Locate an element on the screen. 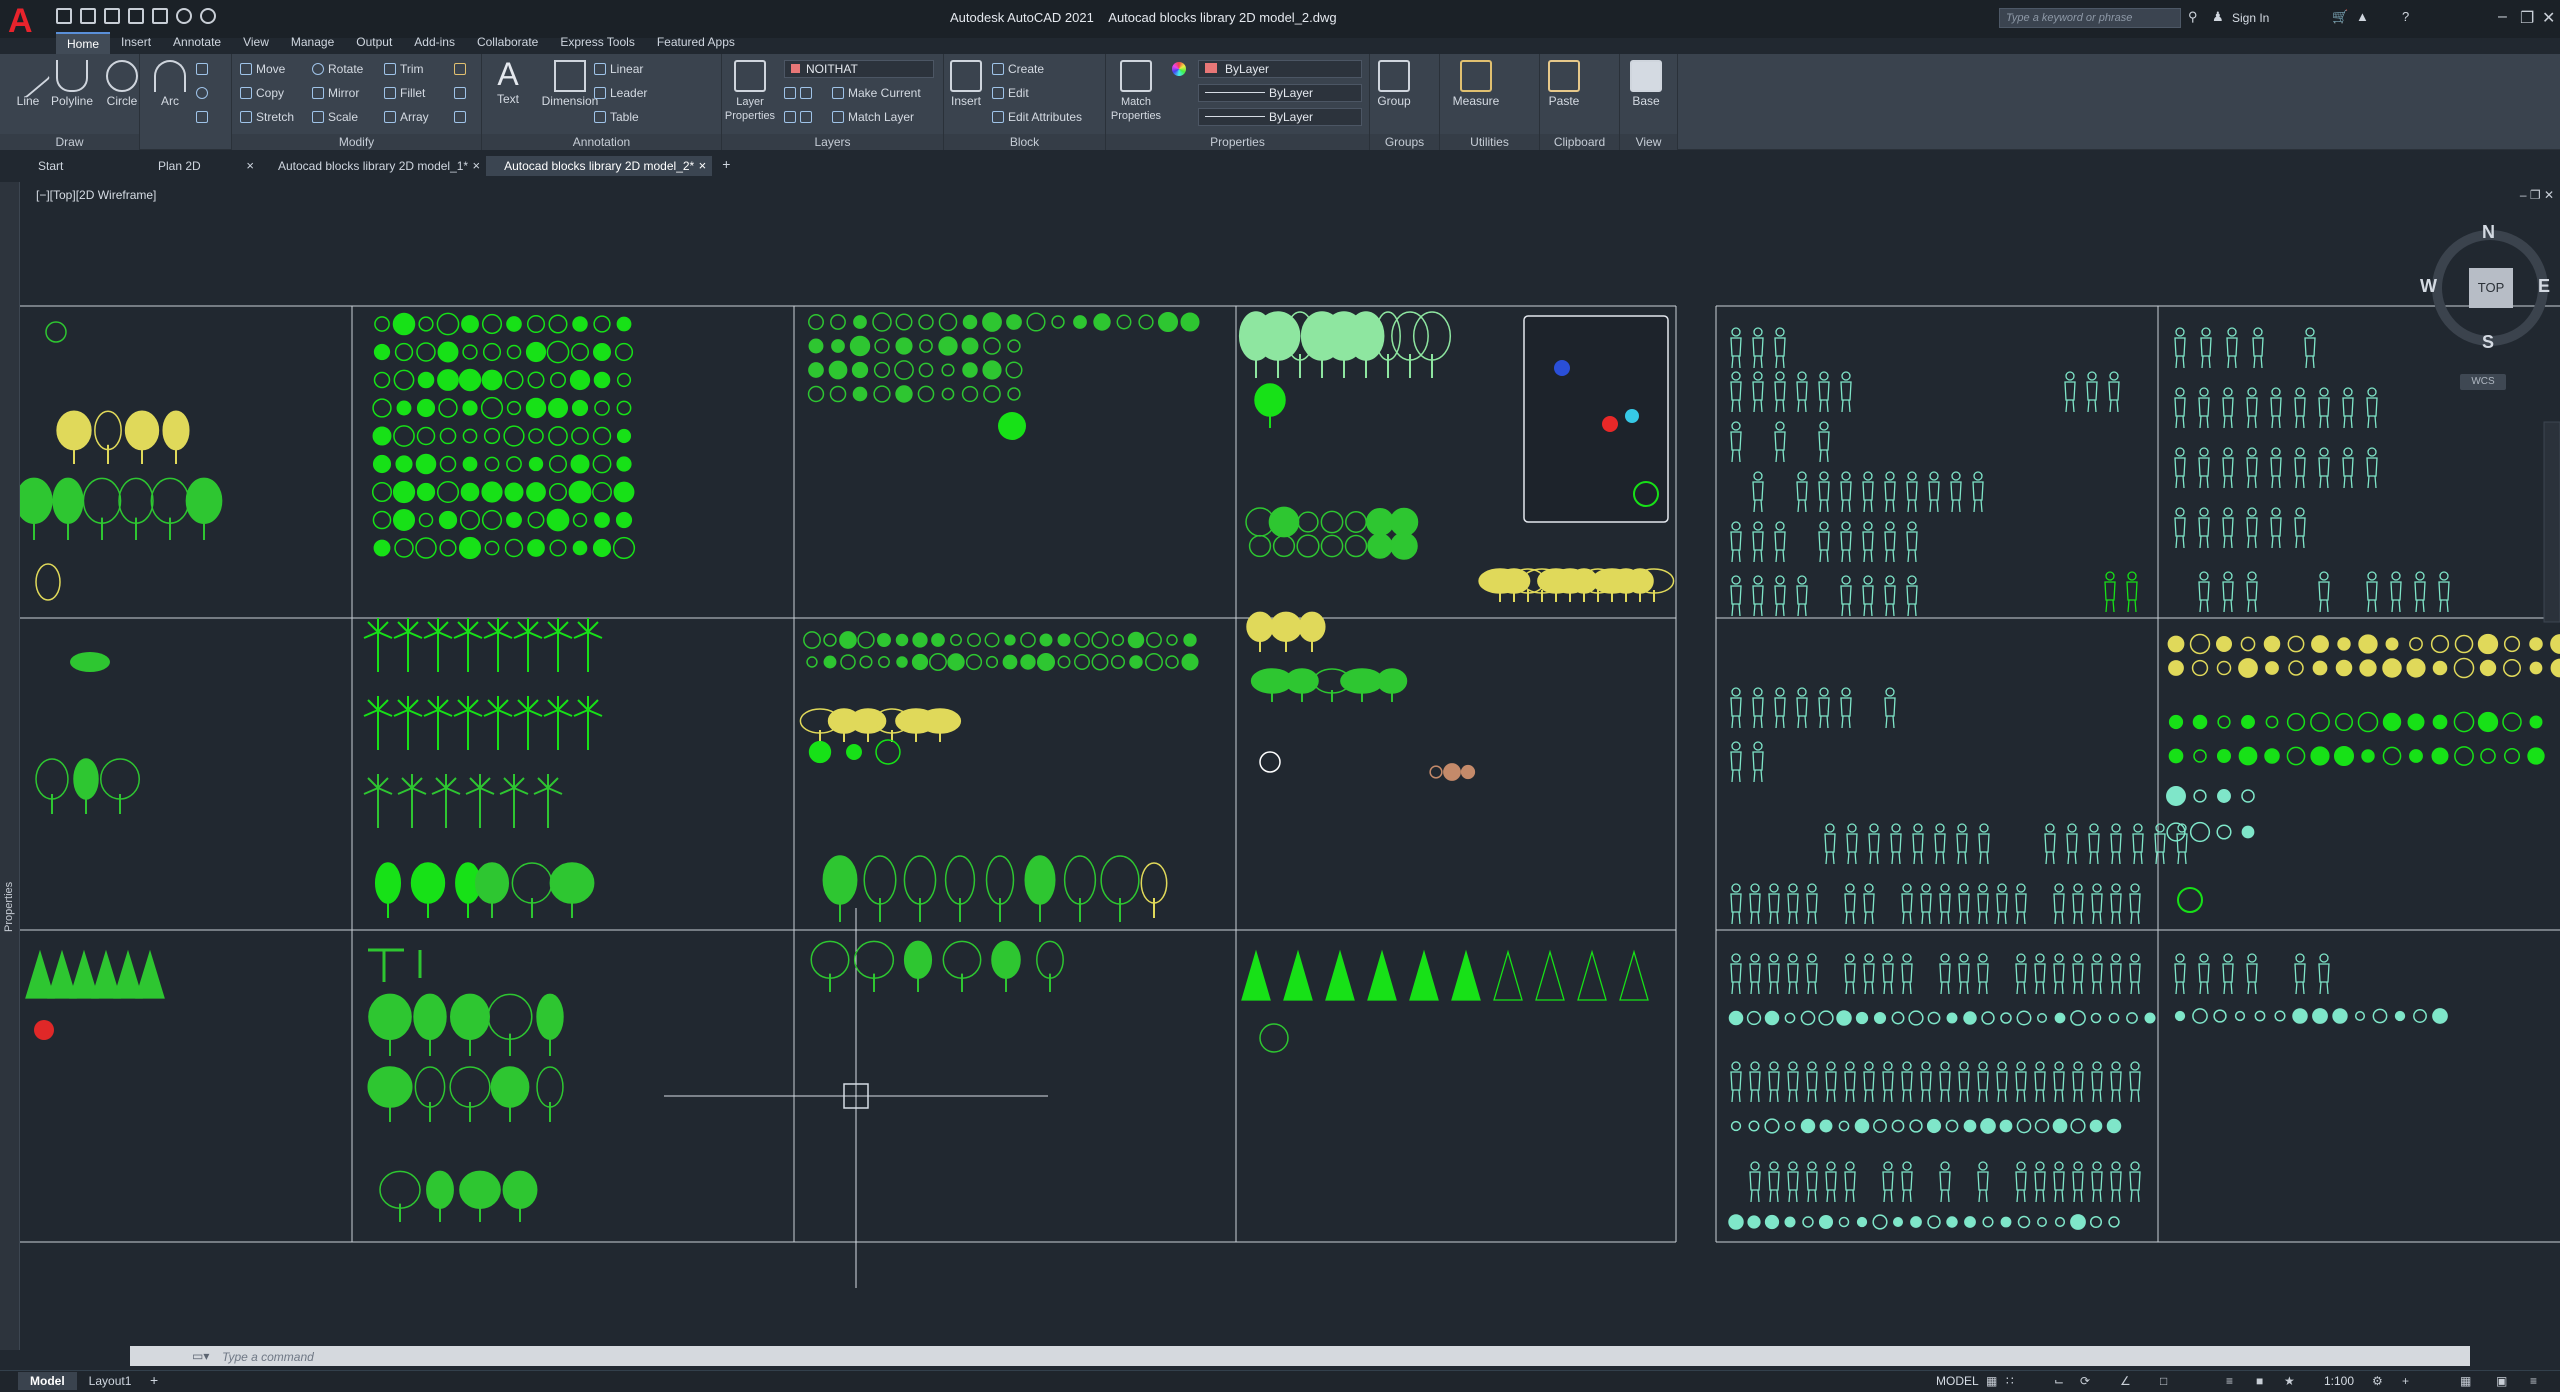  isodraft-icon: ∠ is located at coordinates (2125, 1381).